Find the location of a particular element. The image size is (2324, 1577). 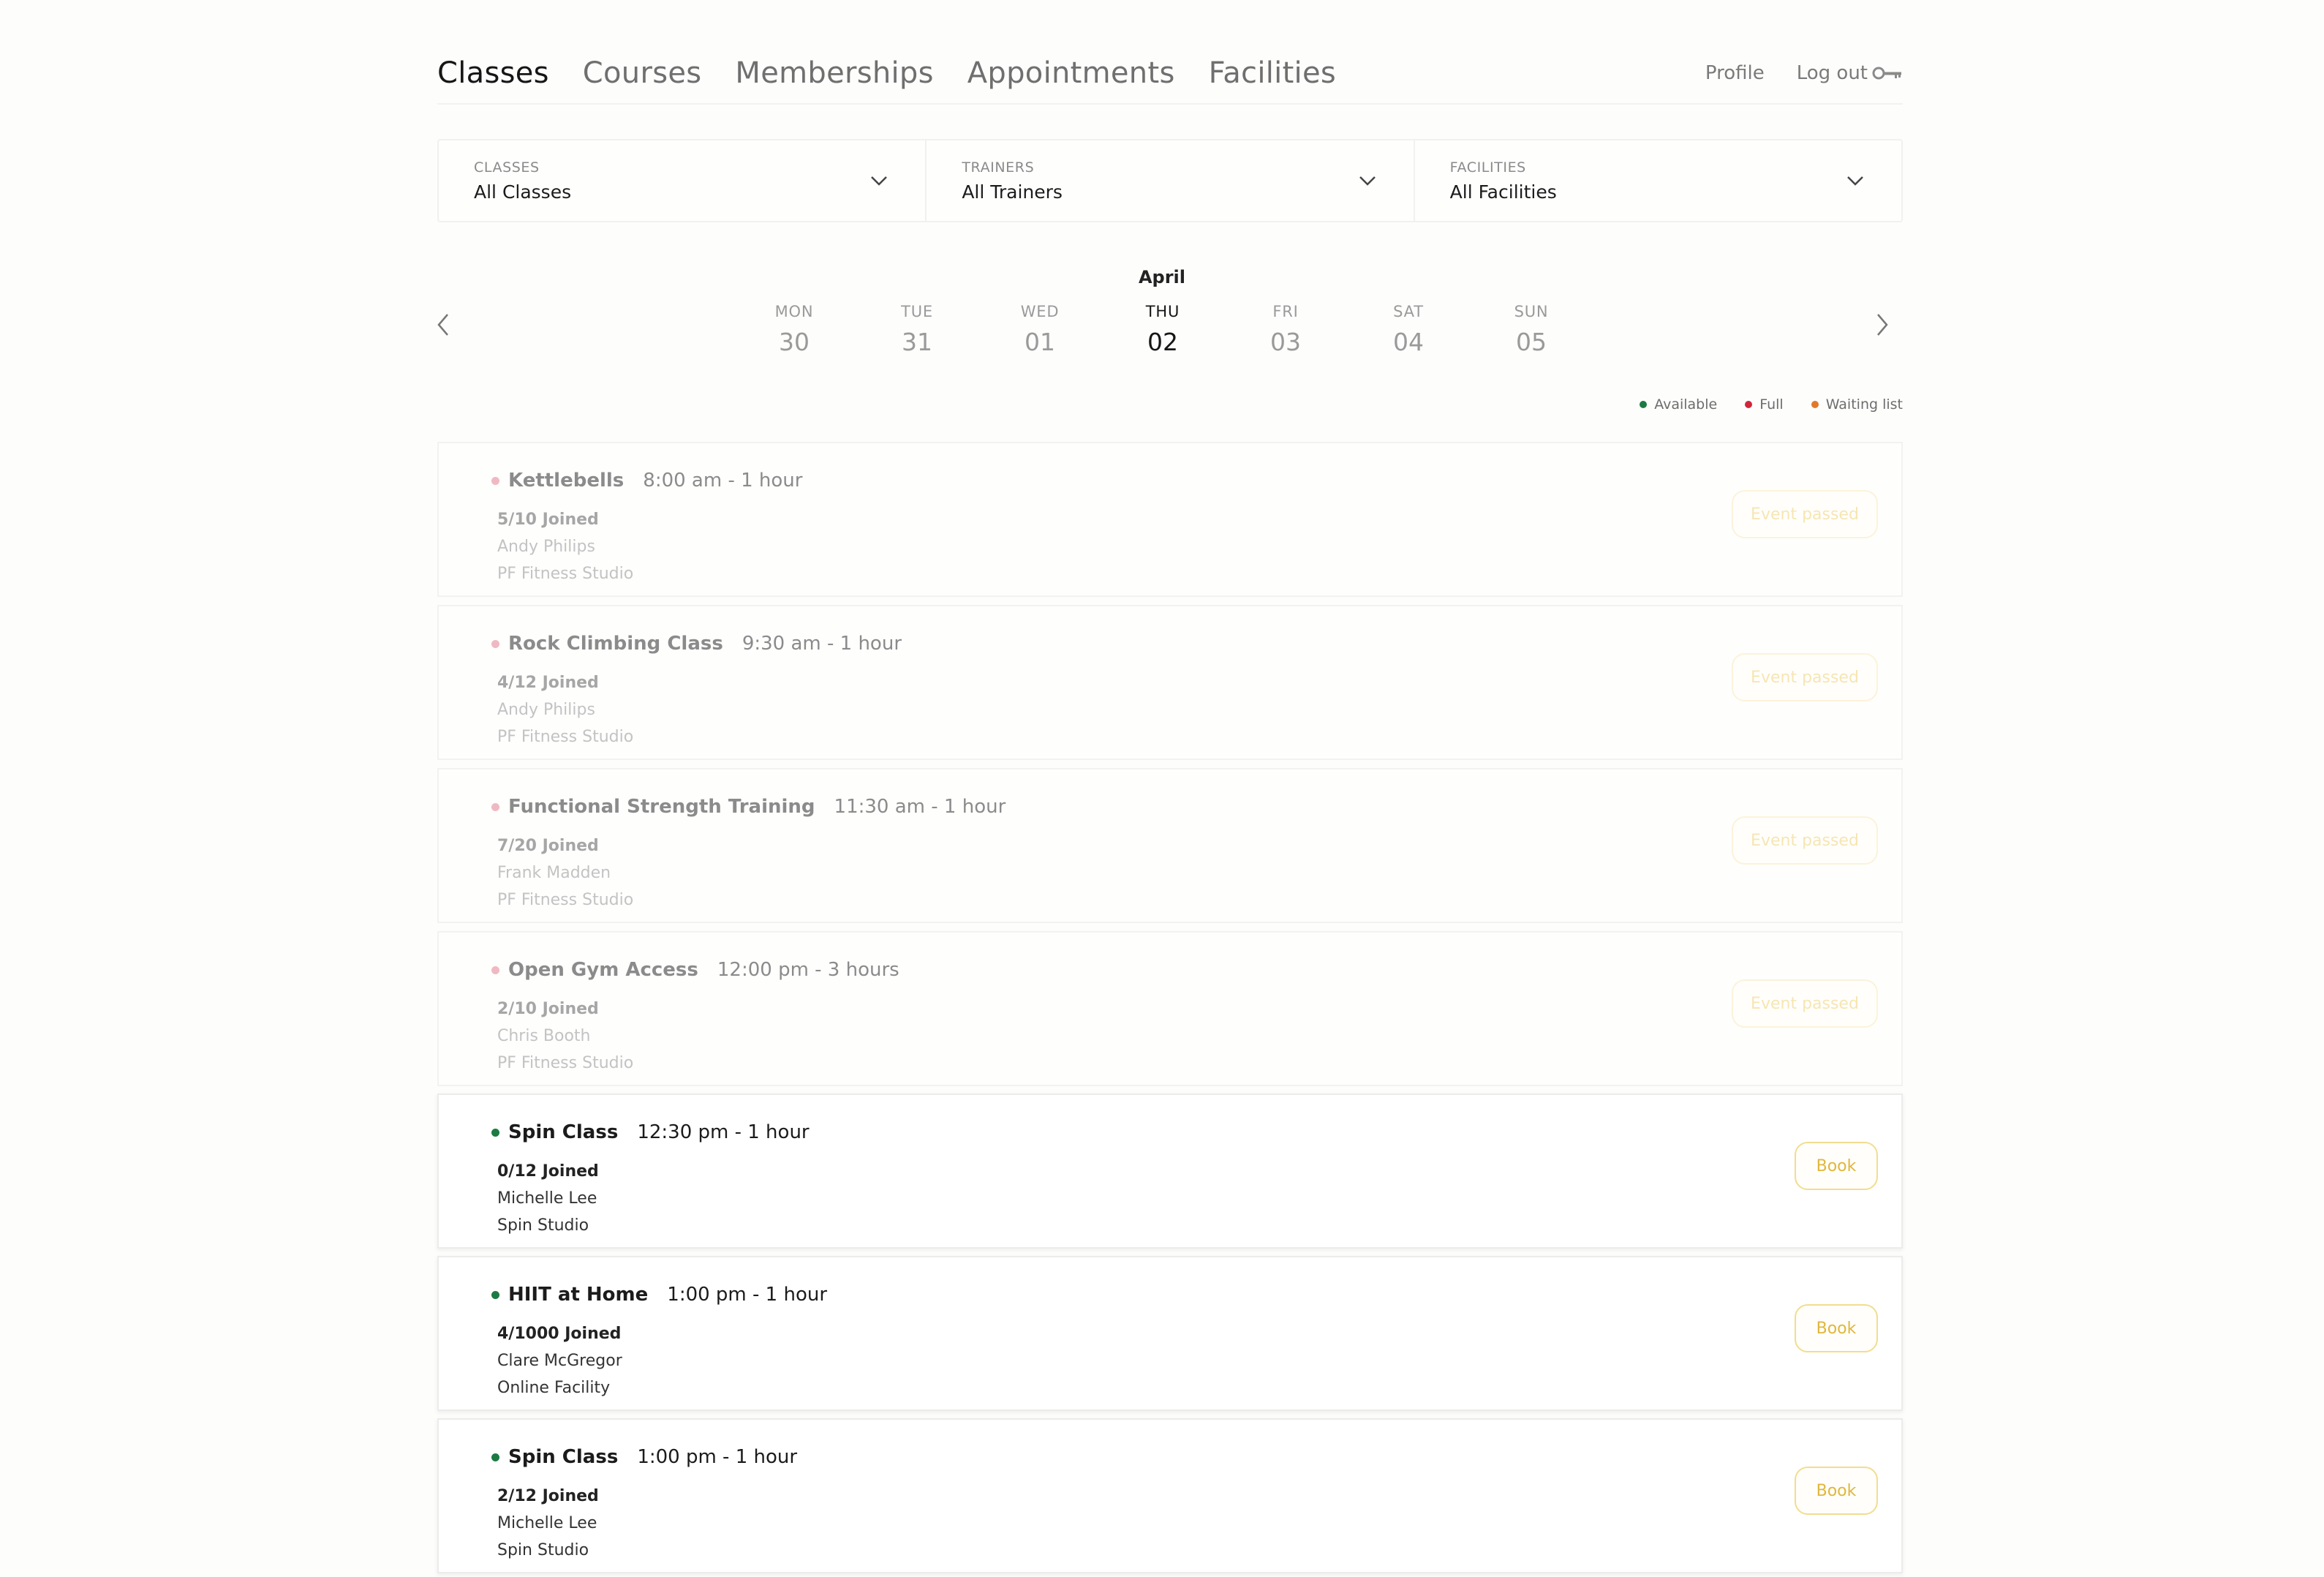

trainers-filter: TRAINERS All Trainers is located at coordinates (1169, 180).